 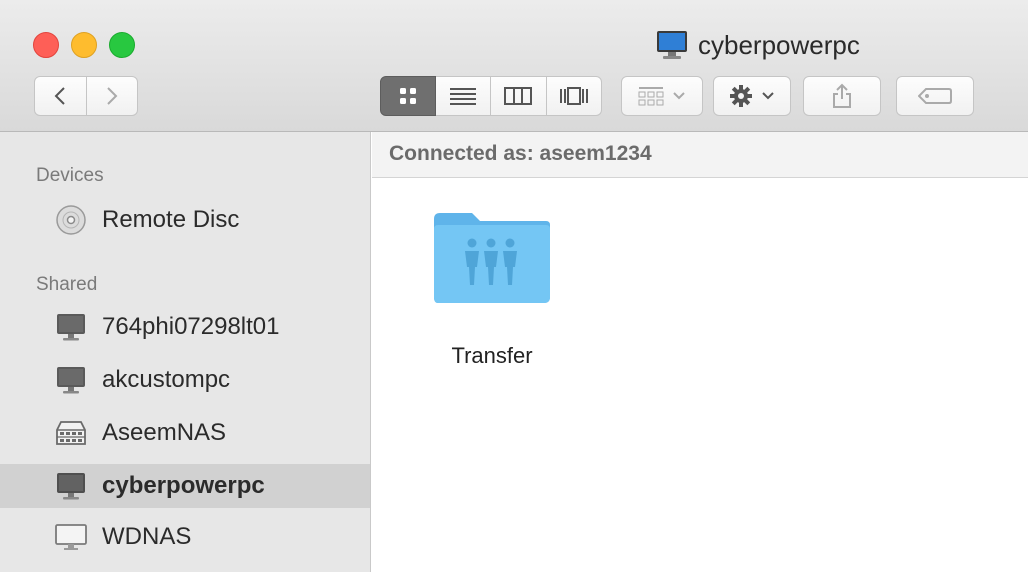 I want to click on chevron-left-icon, so click(x=59, y=96).